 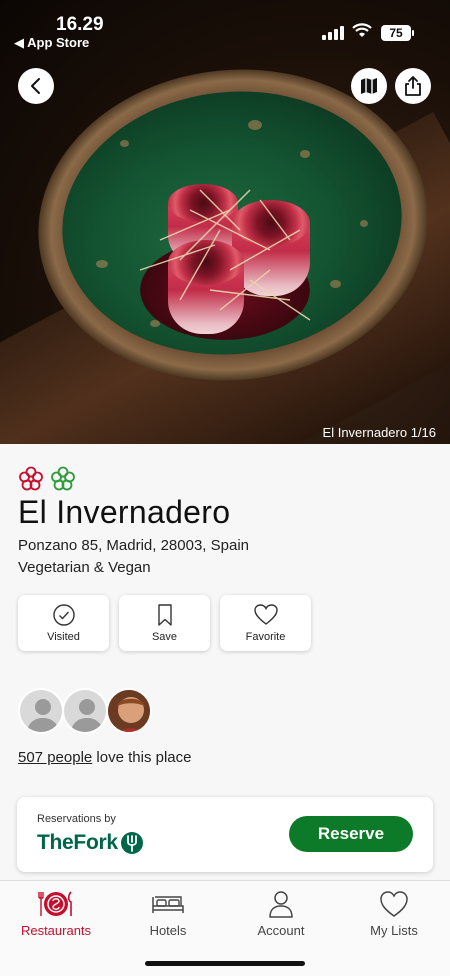 What do you see at coordinates (396, 33) in the screenshot?
I see `battery-level: 75` at bounding box center [396, 33].